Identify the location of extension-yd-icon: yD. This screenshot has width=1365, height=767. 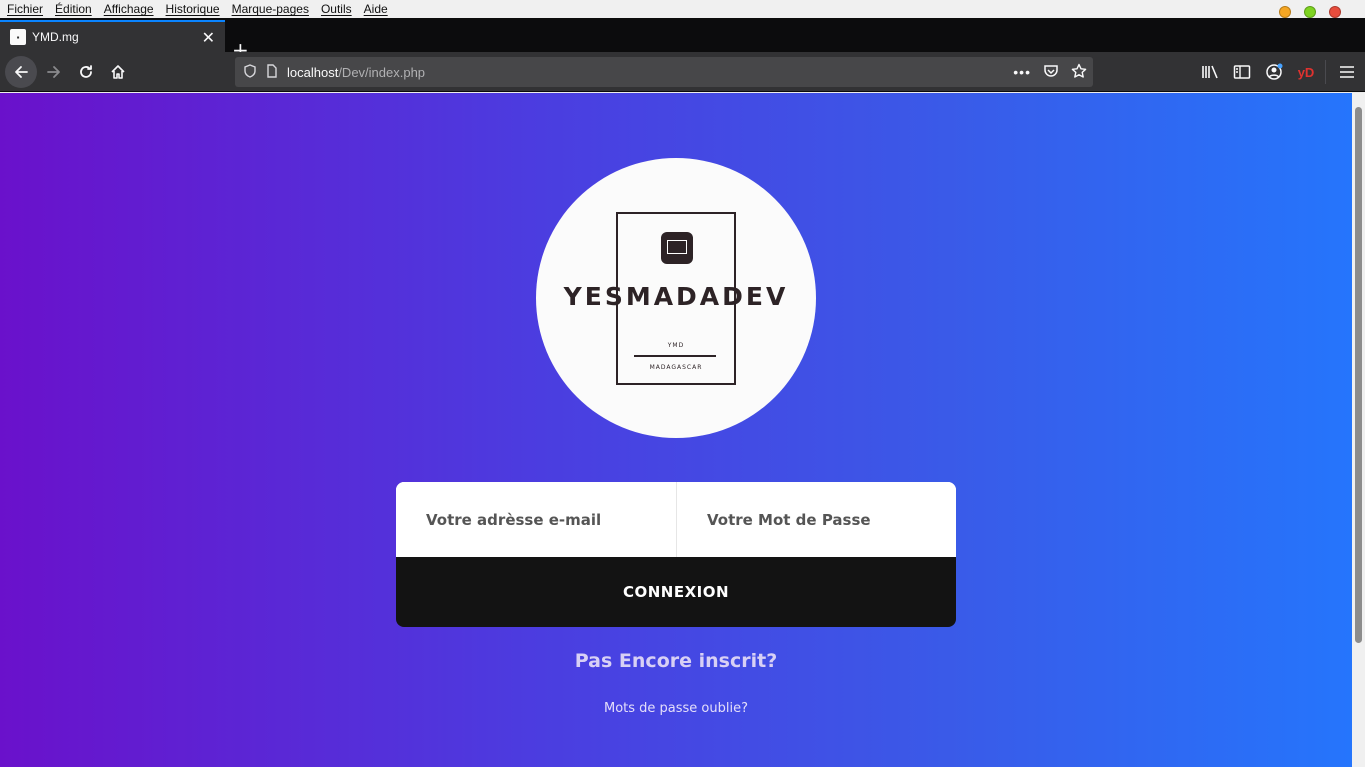
(1306, 72).